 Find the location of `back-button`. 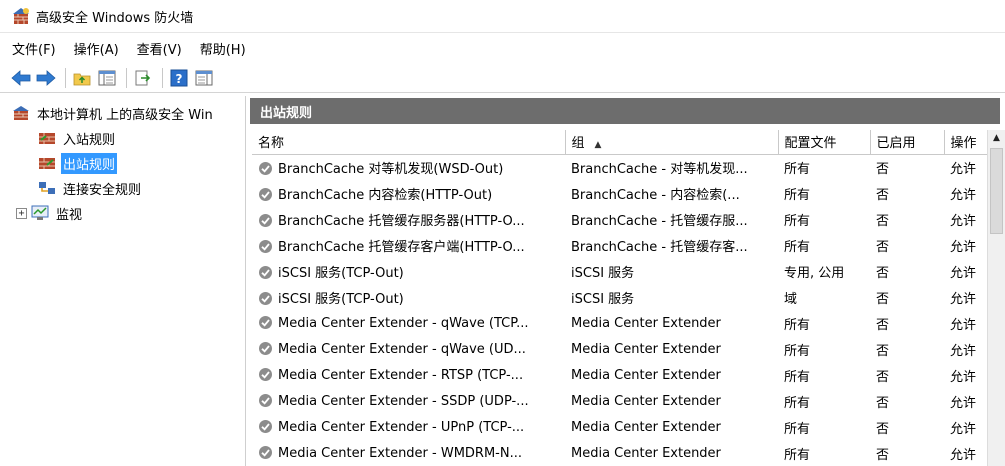

back-button is located at coordinates (21, 78).